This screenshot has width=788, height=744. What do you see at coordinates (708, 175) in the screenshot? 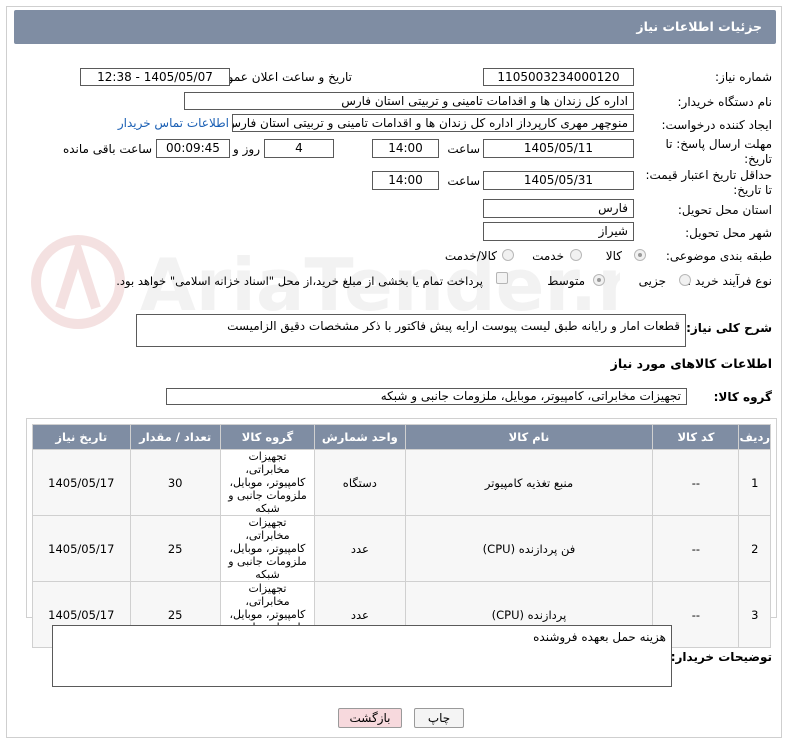
I see `price-validity-label: حداقل تاریخ اعتبار قیمت:` at bounding box center [708, 175].